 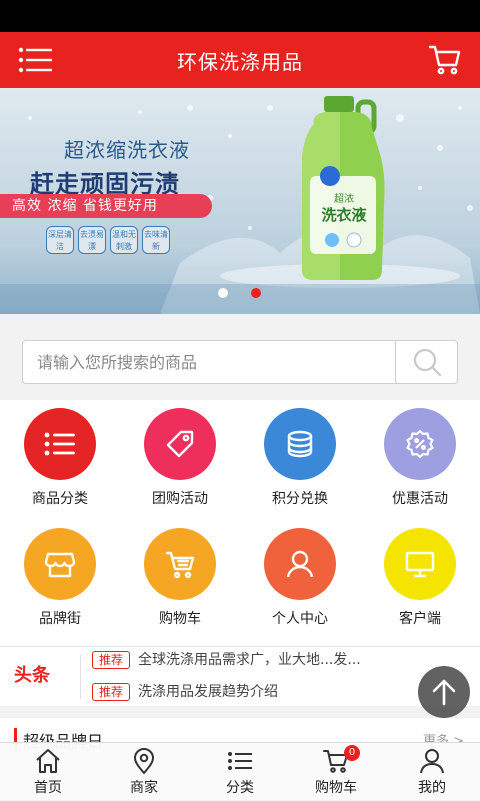 What do you see at coordinates (420, 564) in the screenshot?
I see `monitor-icon` at bounding box center [420, 564].